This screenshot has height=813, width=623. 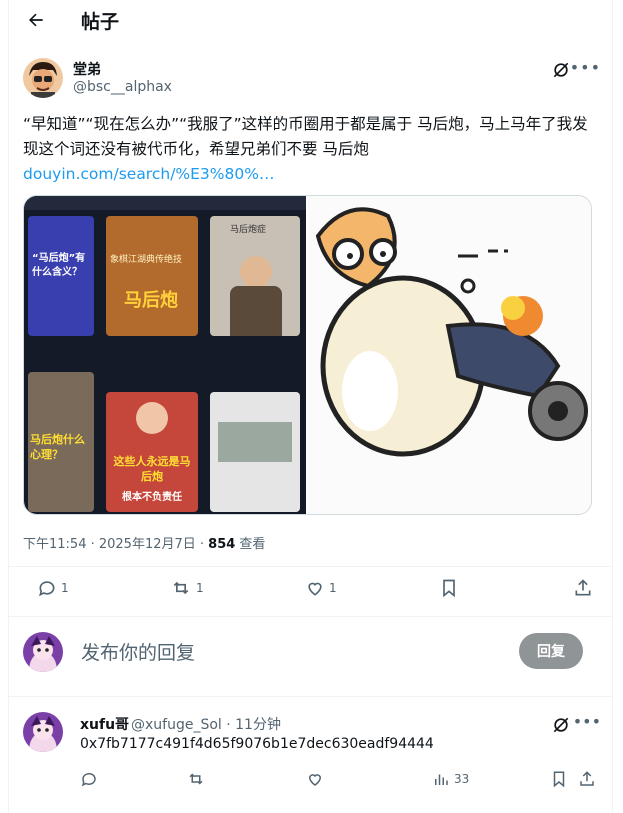 What do you see at coordinates (310, 20) in the screenshot?
I see `top-bar: 帖子` at bounding box center [310, 20].